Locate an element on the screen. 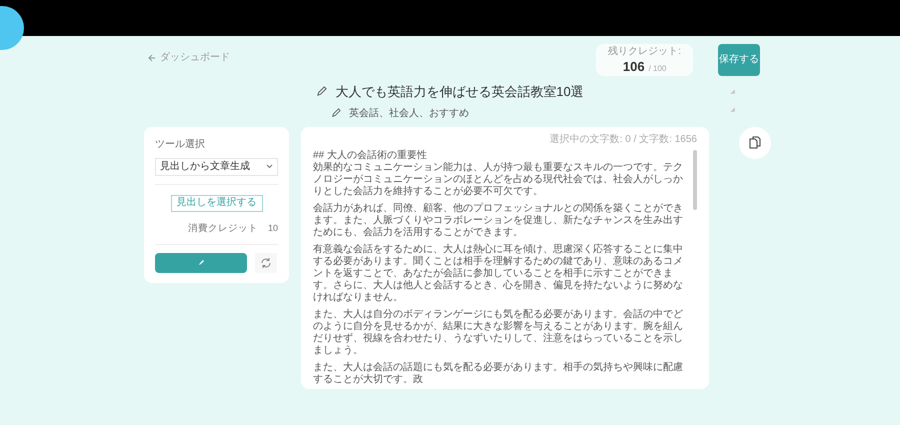 This screenshot has height=425, width=900. section-heading: ## 大人の会話術の重要性 is located at coordinates (370, 156).